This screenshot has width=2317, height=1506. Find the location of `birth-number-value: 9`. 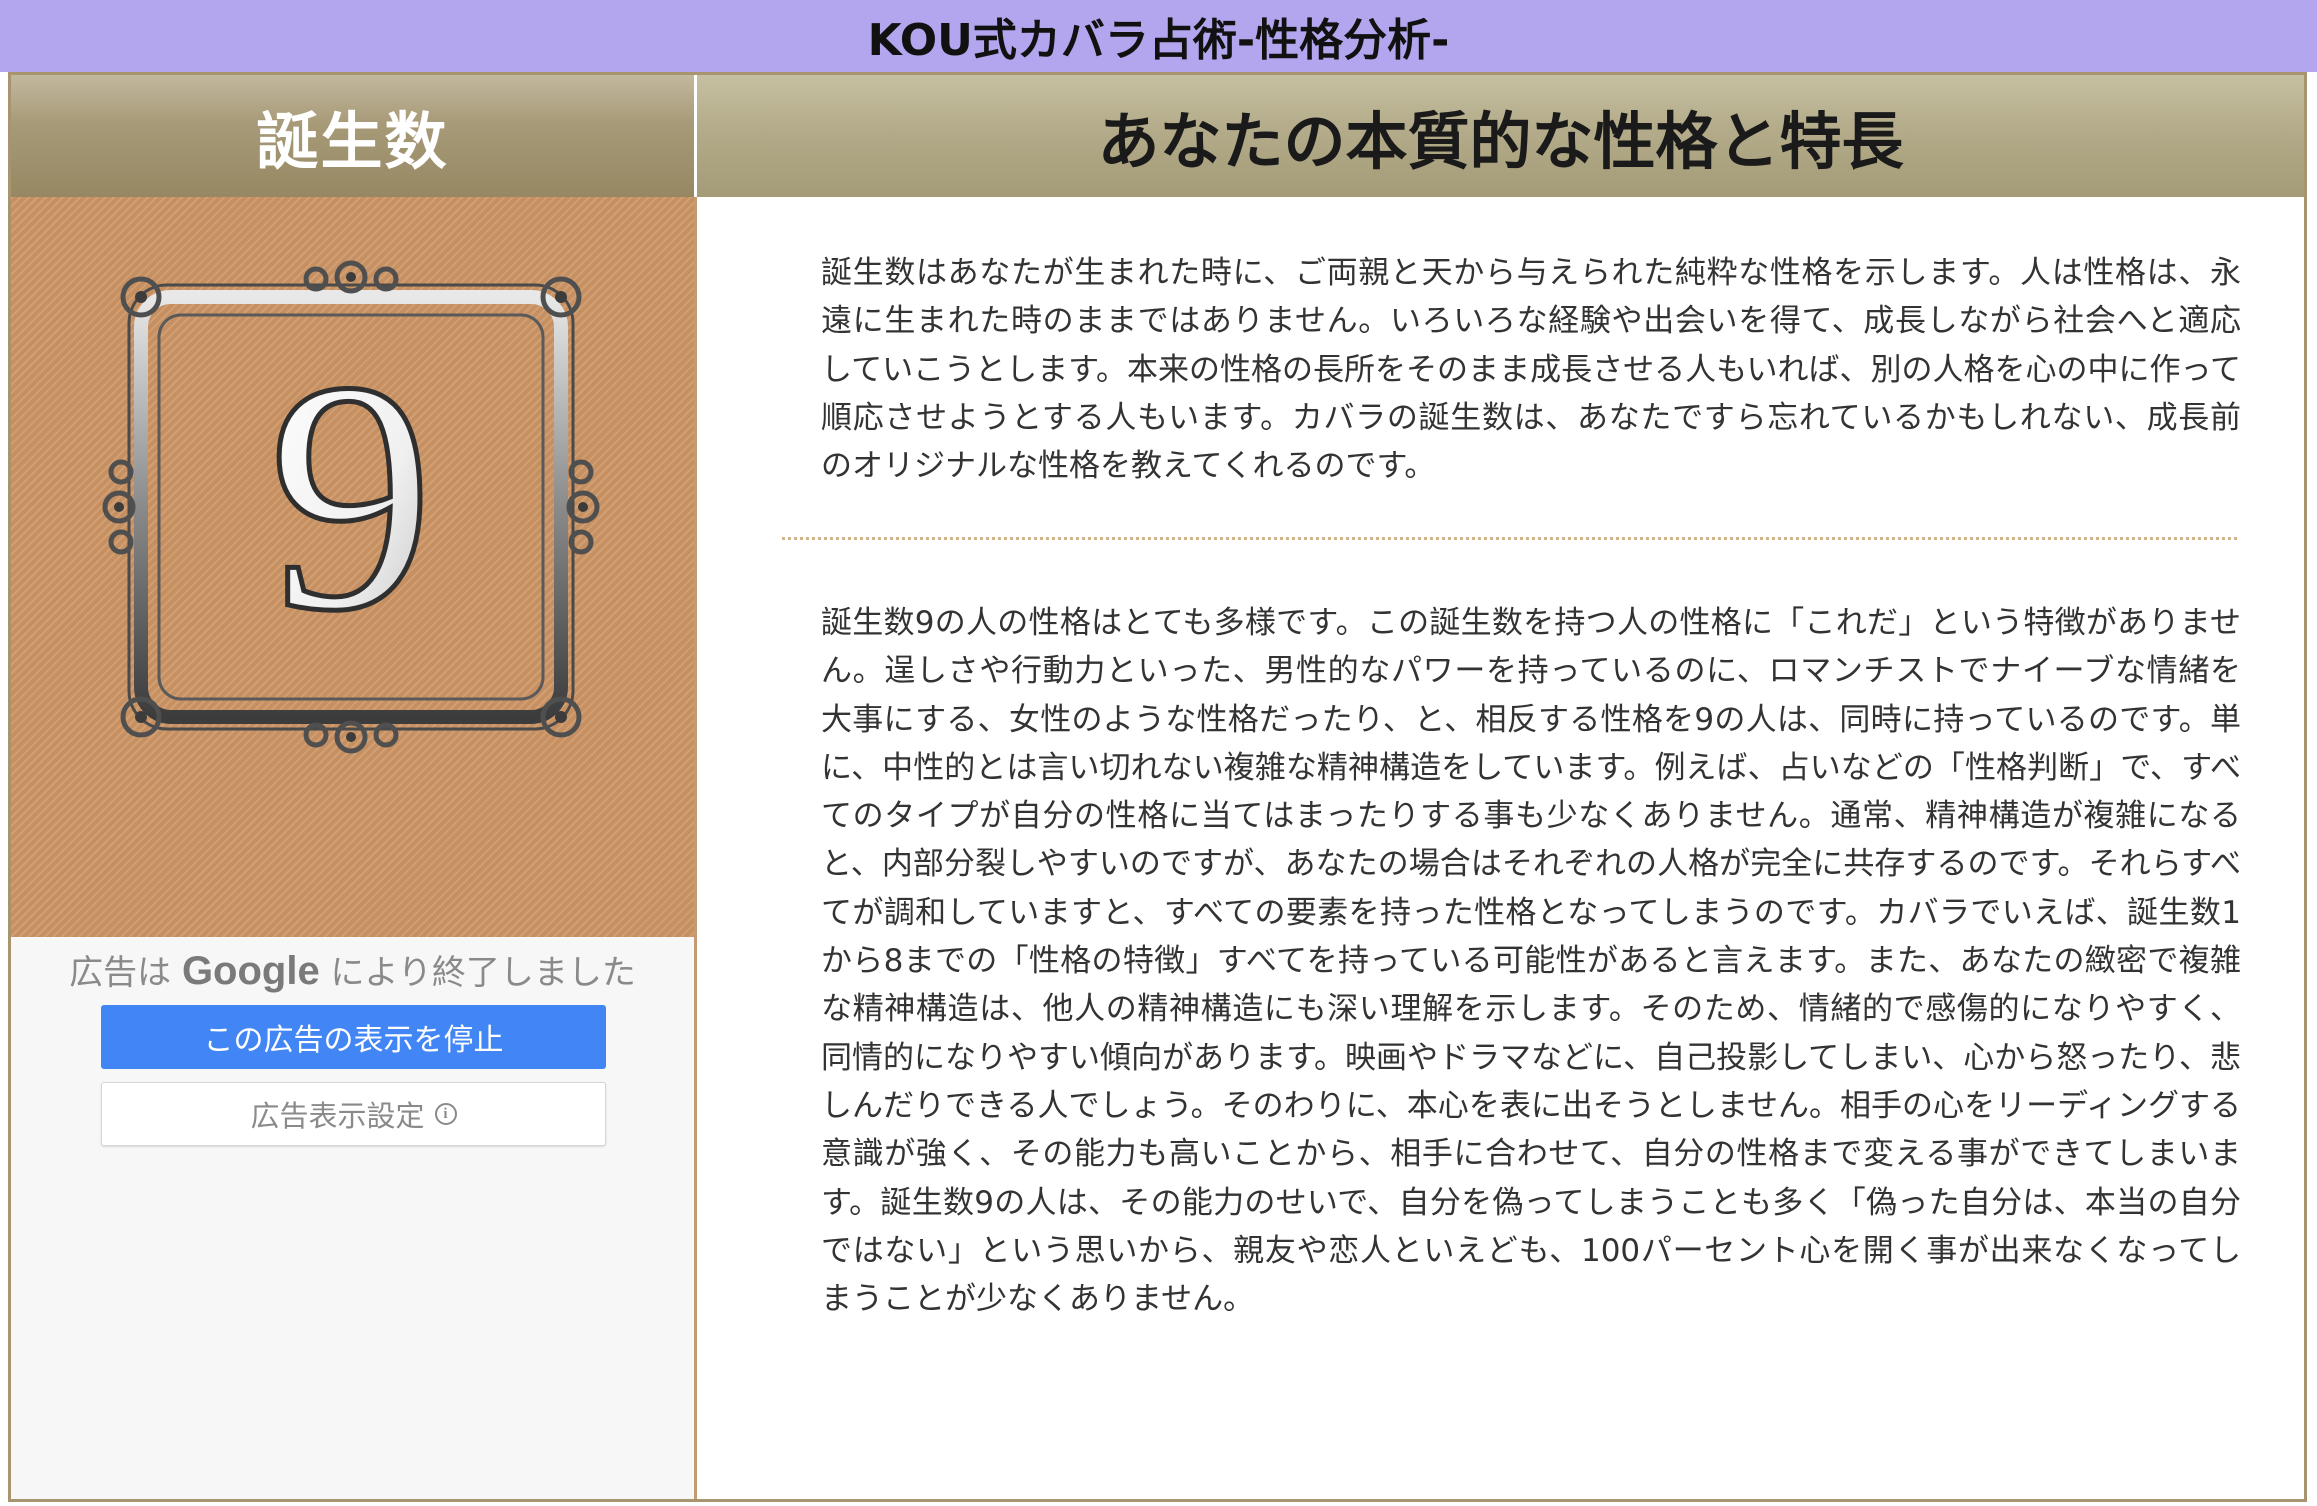

birth-number-value: 9 is located at coordinates (351, 496).